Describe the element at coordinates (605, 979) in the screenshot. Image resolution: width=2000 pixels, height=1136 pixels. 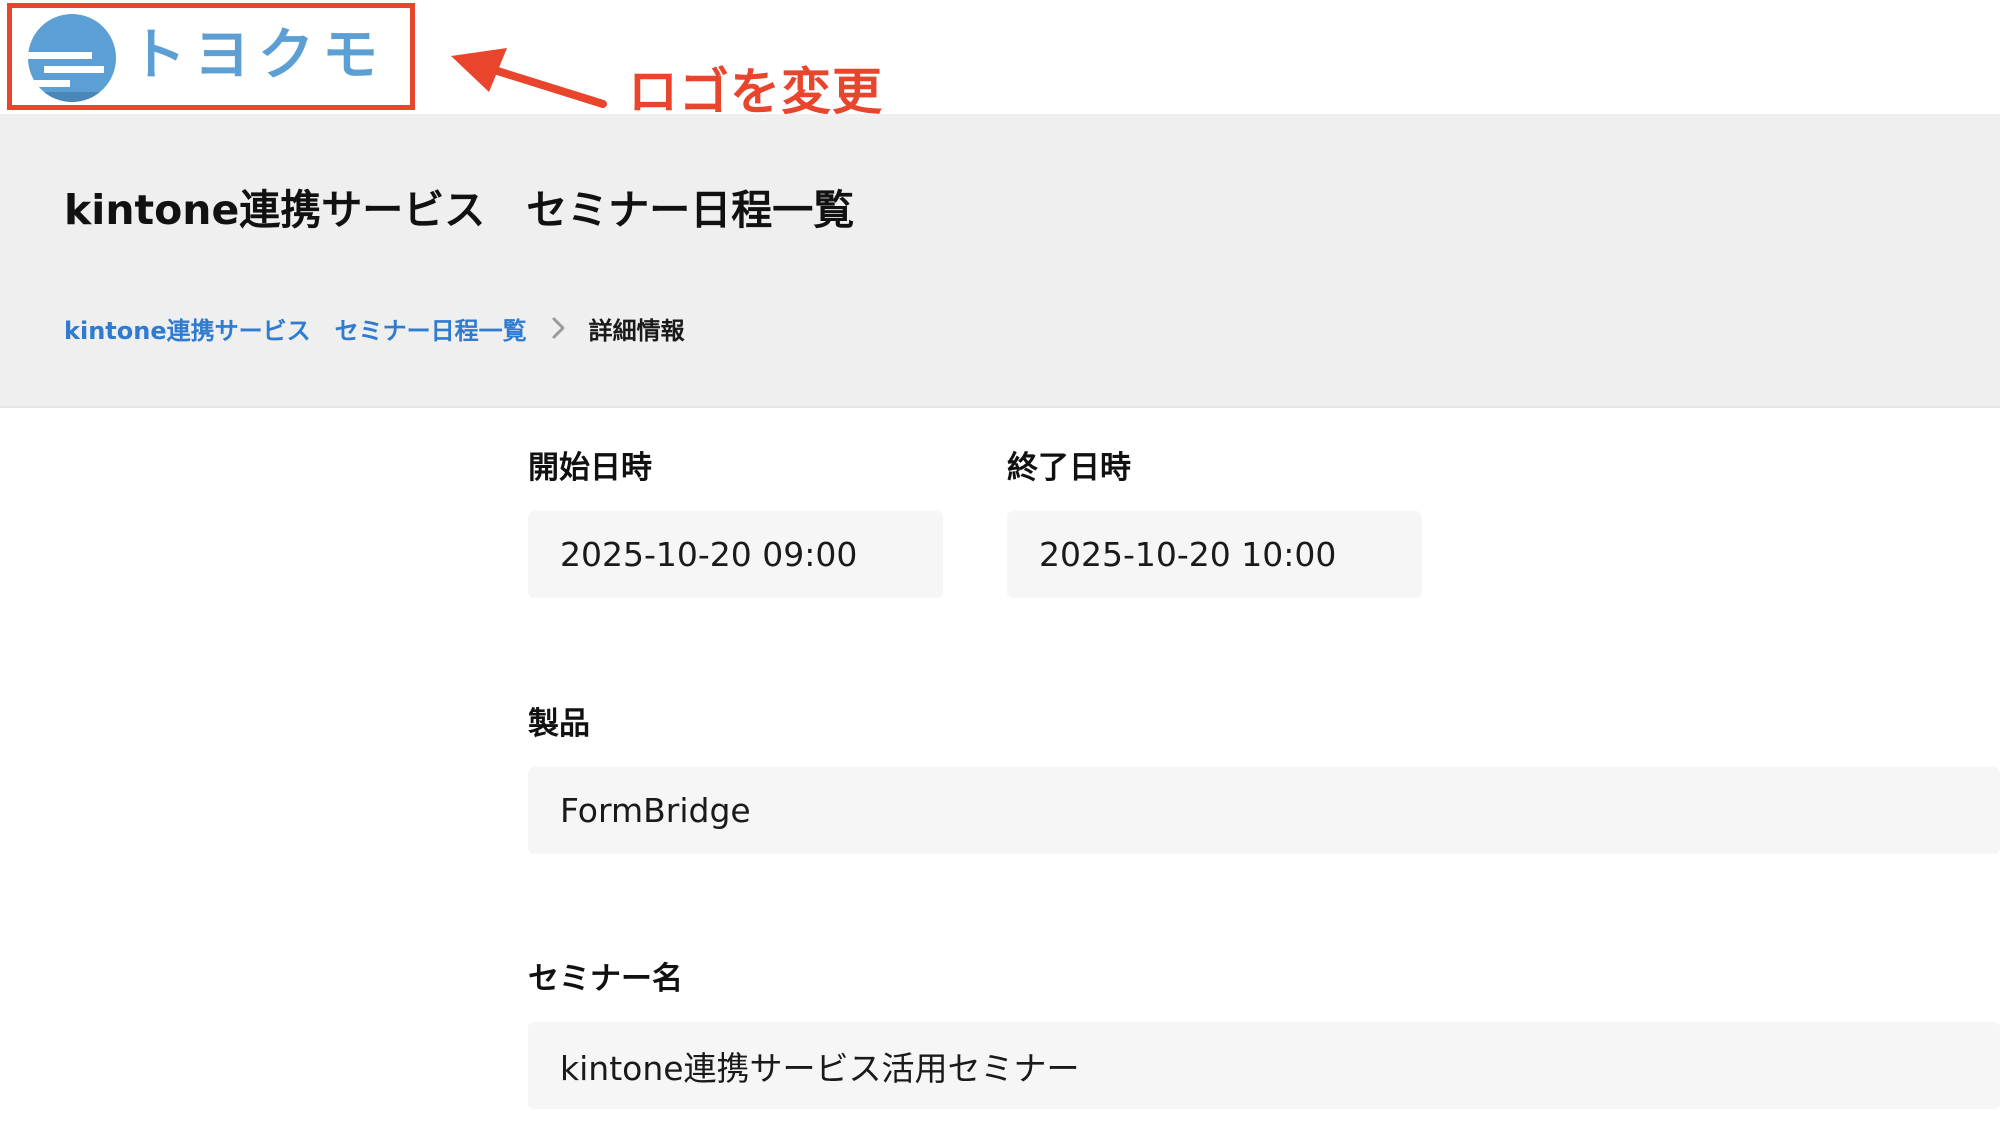
I see `seminar-name-label: セミナー名` at that location.